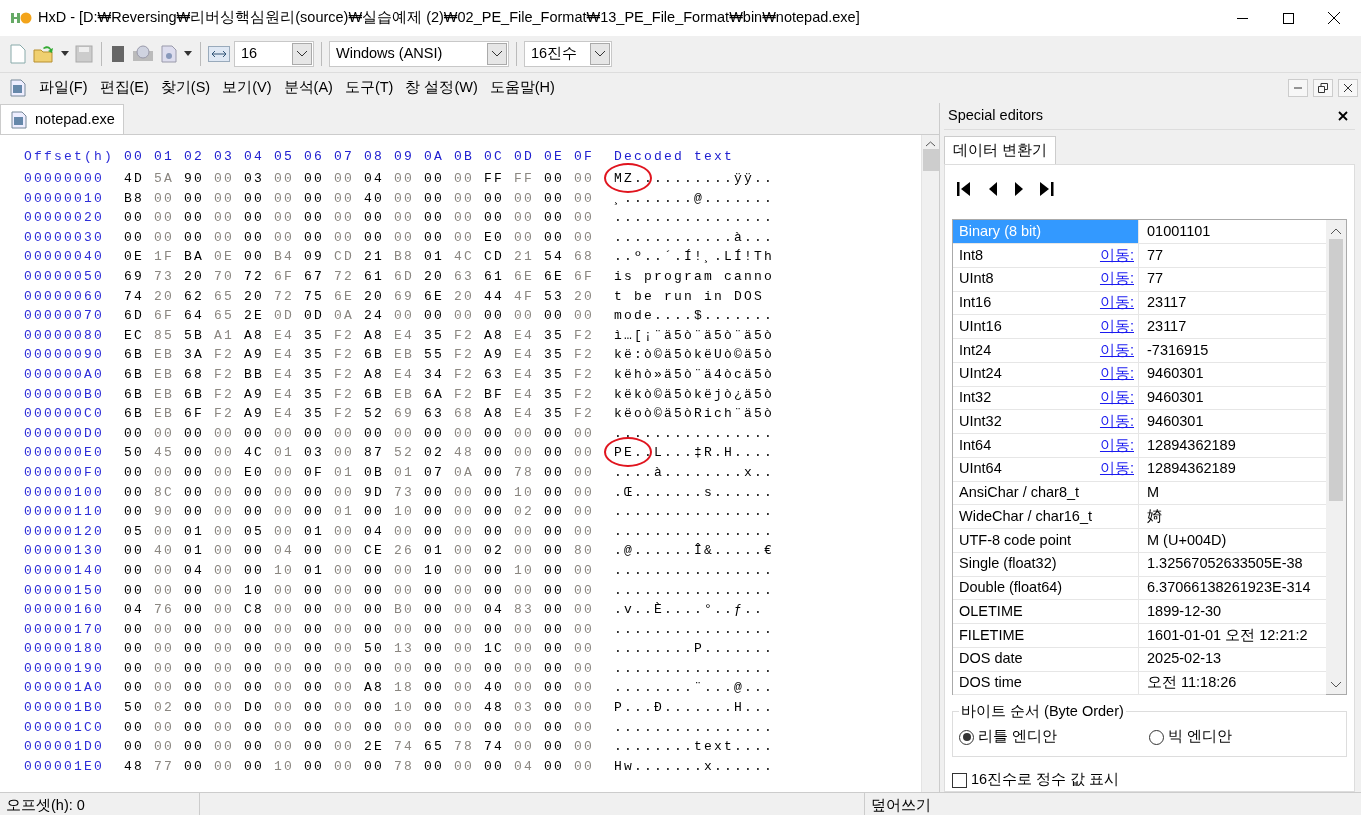 The image size is (1361, 815). I want to click on hex-byte: 01, so click(289, 453).